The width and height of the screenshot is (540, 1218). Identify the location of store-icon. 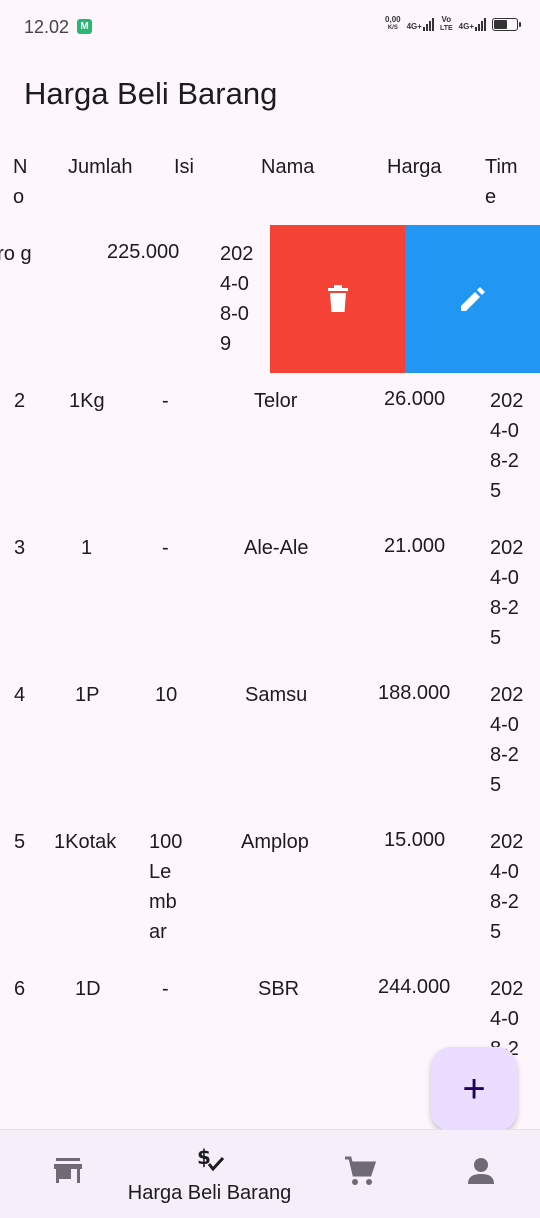
(67, 1170).